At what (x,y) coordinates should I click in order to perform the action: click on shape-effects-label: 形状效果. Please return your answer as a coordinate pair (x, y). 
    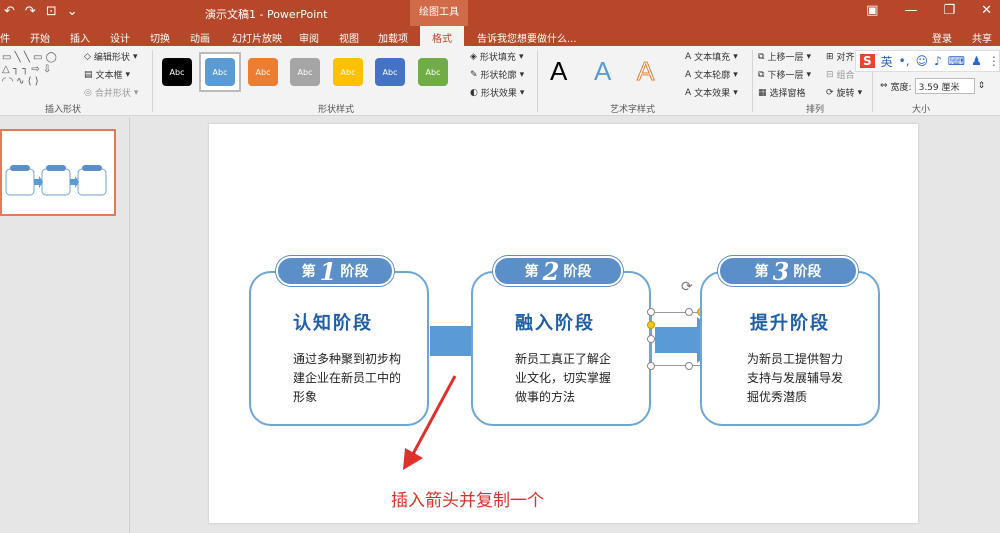
    Looking at the image, I should click on (498, 94).